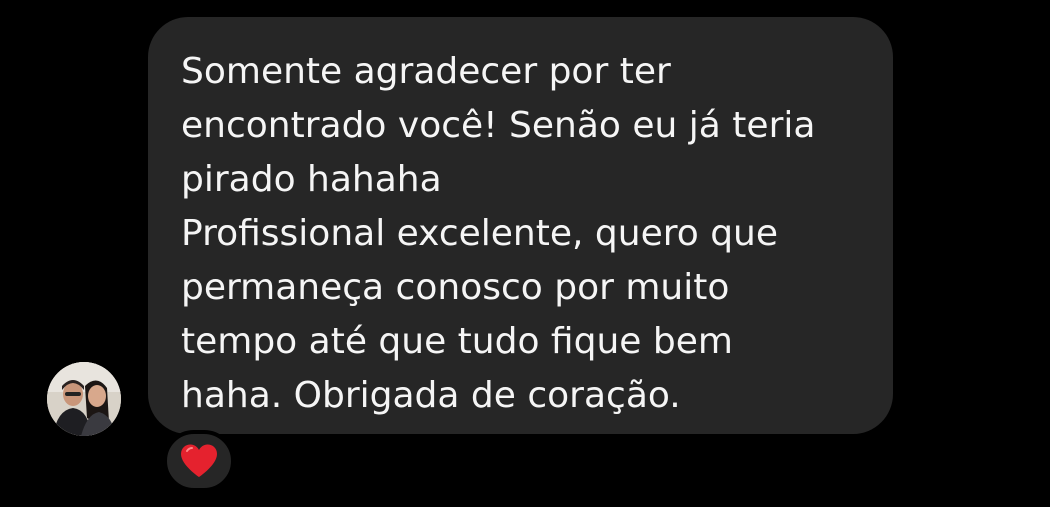  Describe the element at coordinates (311, 179) in the screenshot. I see `message-line: pirado hahaha` at that location.